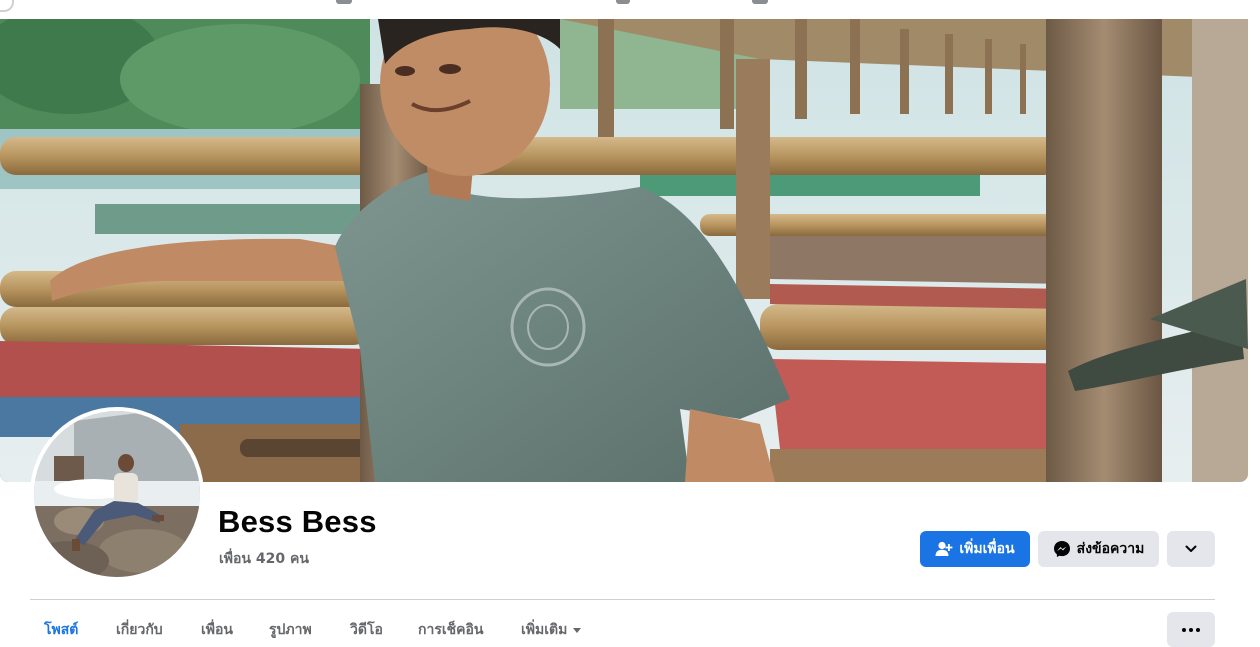 Image resolution: width=1260 pixels, height=647 pixels. Describe the element at coordinates (61, 630) in the screenshot. I see `tab-posts: โพสต์` at that location.